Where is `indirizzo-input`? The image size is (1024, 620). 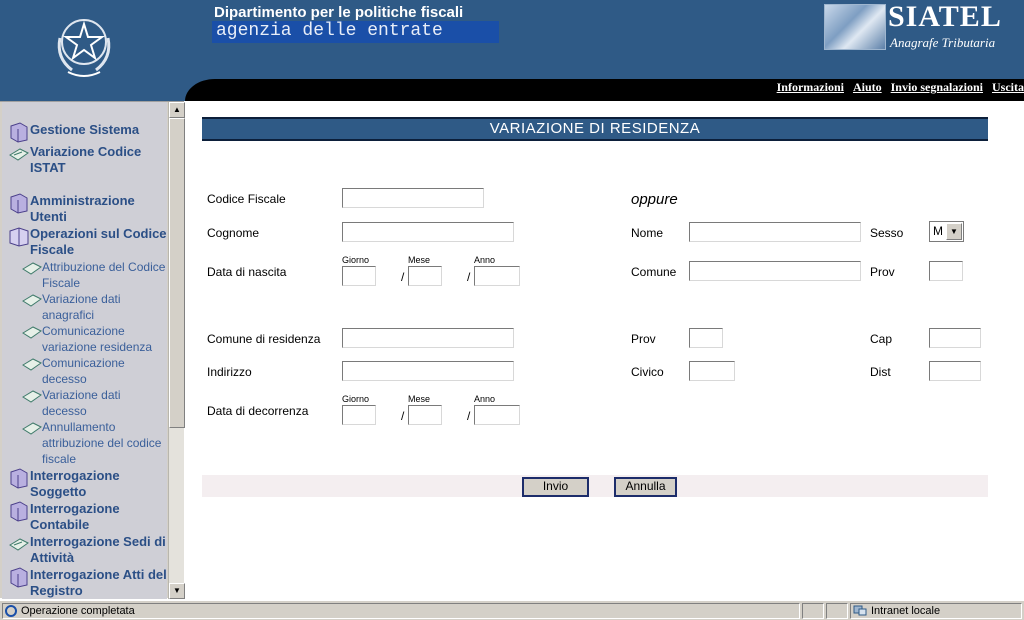 indirizzo-input is located at coordinates (428, 371).